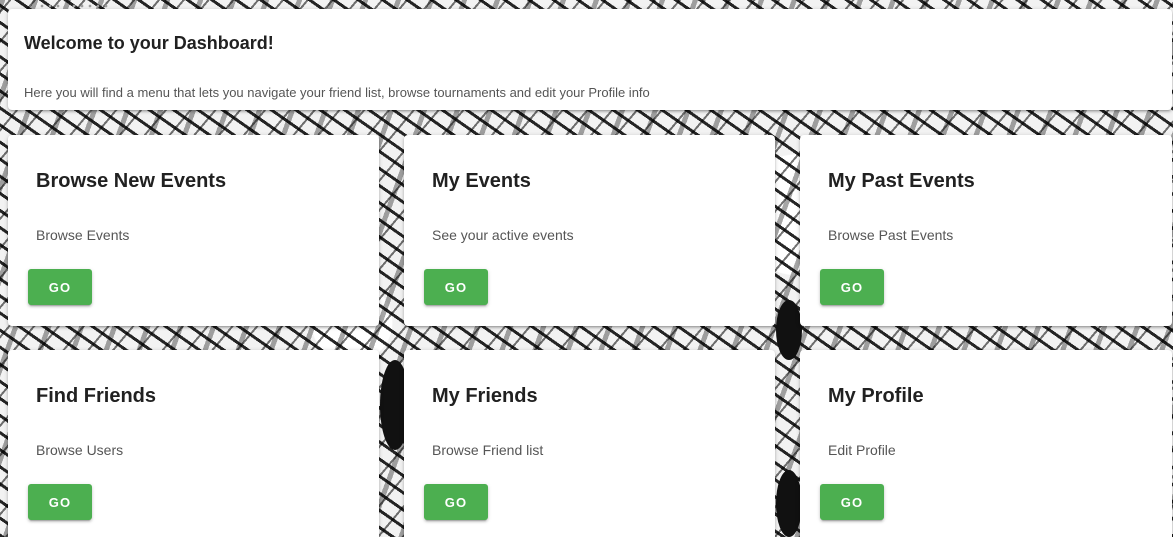 The height and width of the screenshot is (537, 1173). I want to click on browse-new-events-go-button: GO, so click(60, 287).